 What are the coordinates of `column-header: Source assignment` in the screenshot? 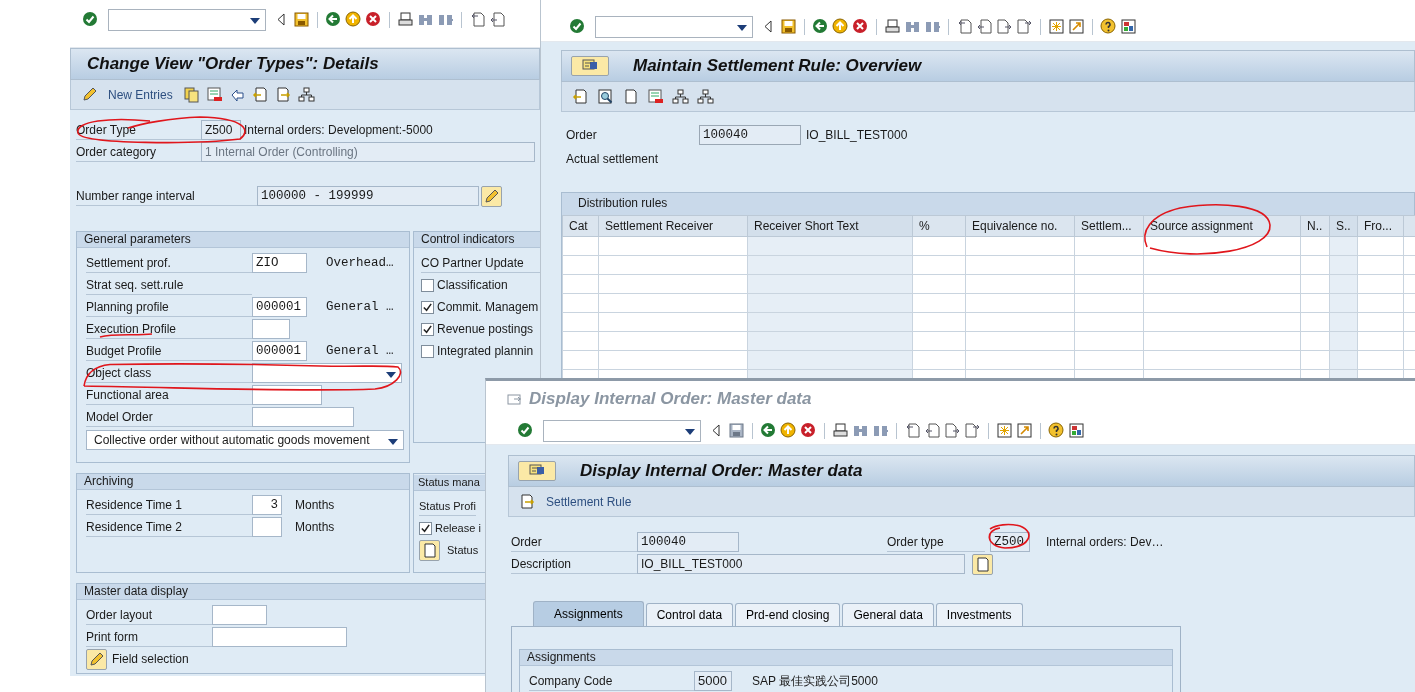 It's located at (1222, 226).